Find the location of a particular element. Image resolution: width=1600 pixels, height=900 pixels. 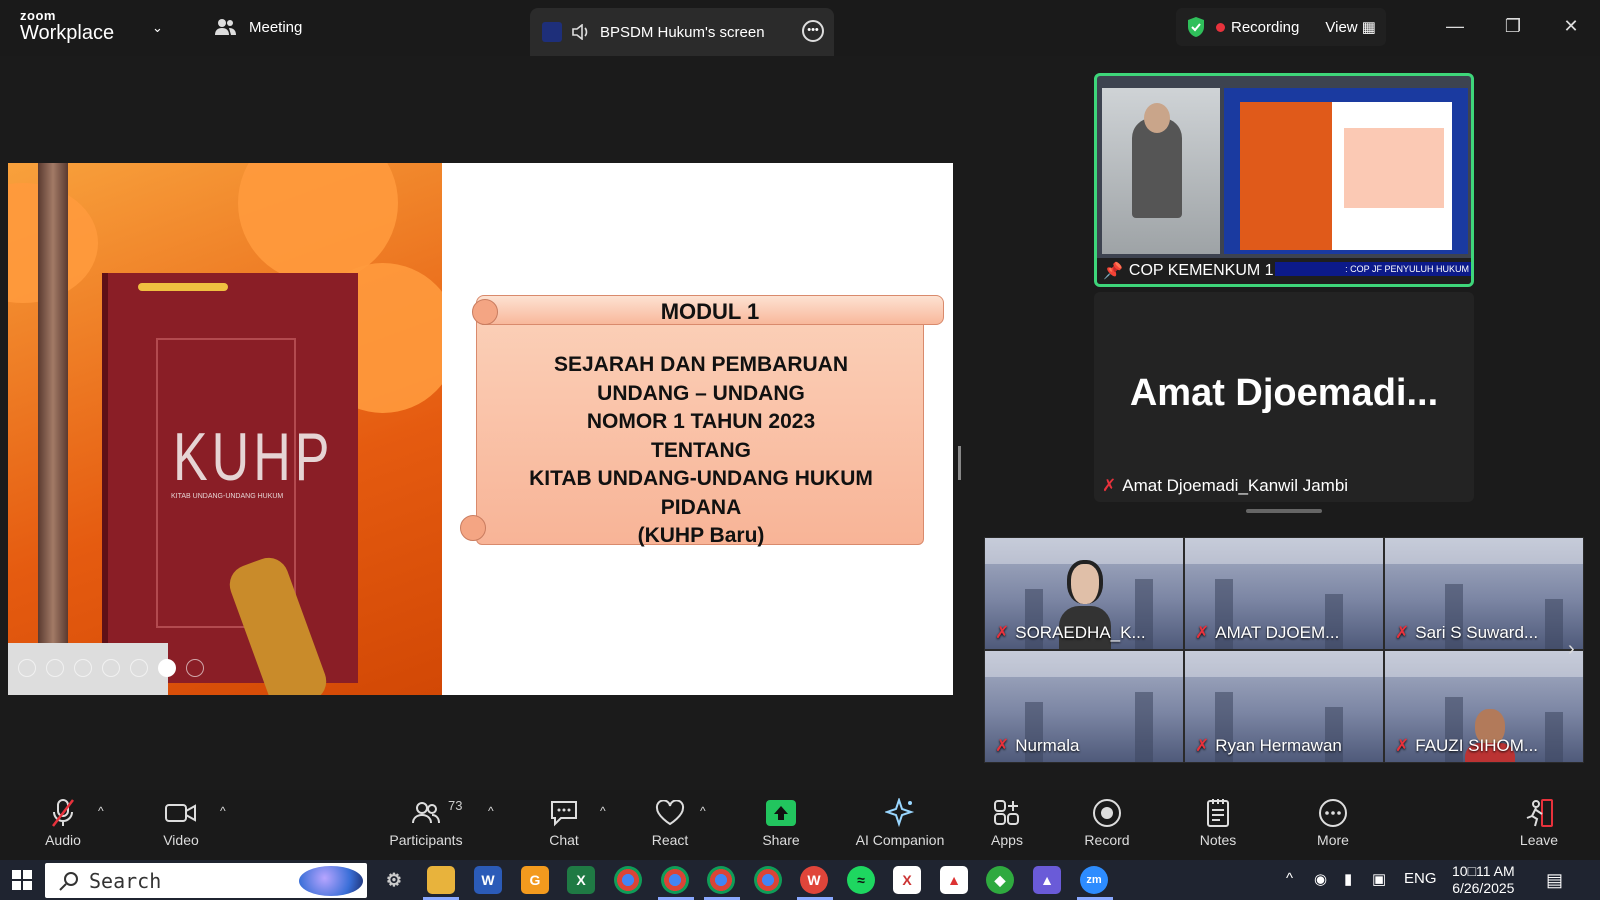

audio-button: Audio is located at coordinates (63, 822).